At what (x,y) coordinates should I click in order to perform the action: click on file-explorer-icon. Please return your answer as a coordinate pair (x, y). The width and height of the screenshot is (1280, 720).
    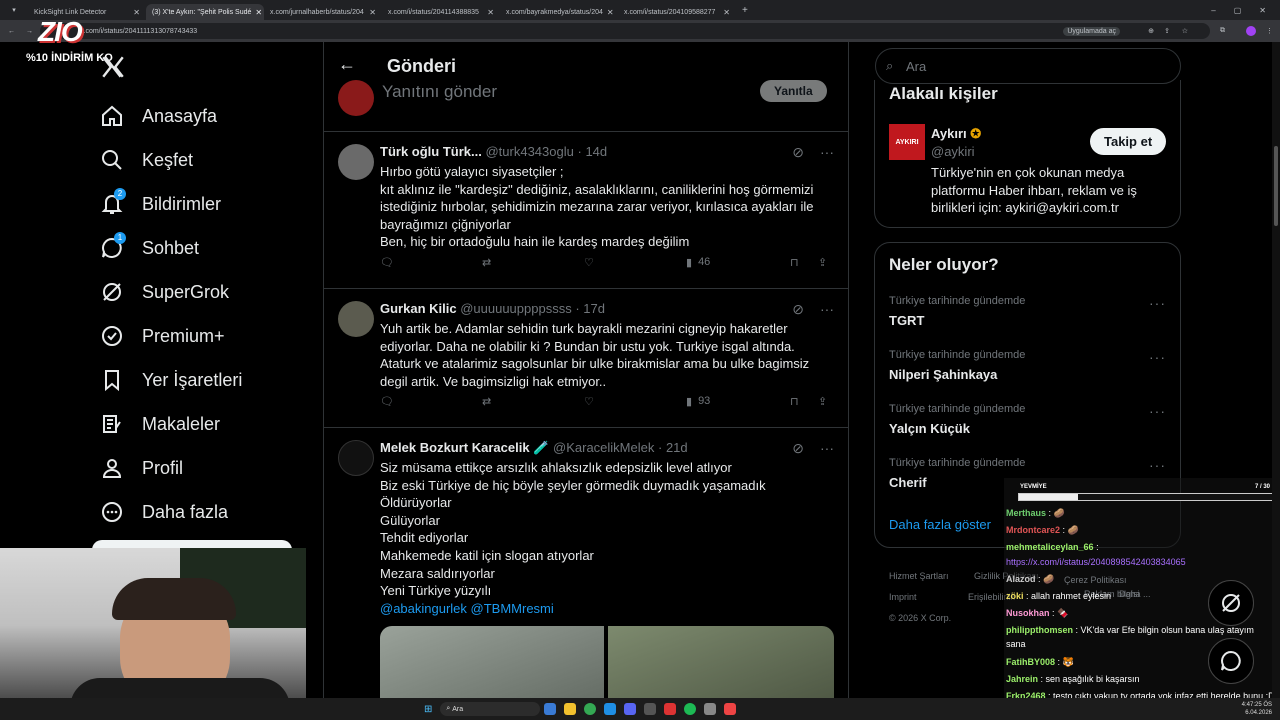
    Looking at the image, I should click on (550, 709).